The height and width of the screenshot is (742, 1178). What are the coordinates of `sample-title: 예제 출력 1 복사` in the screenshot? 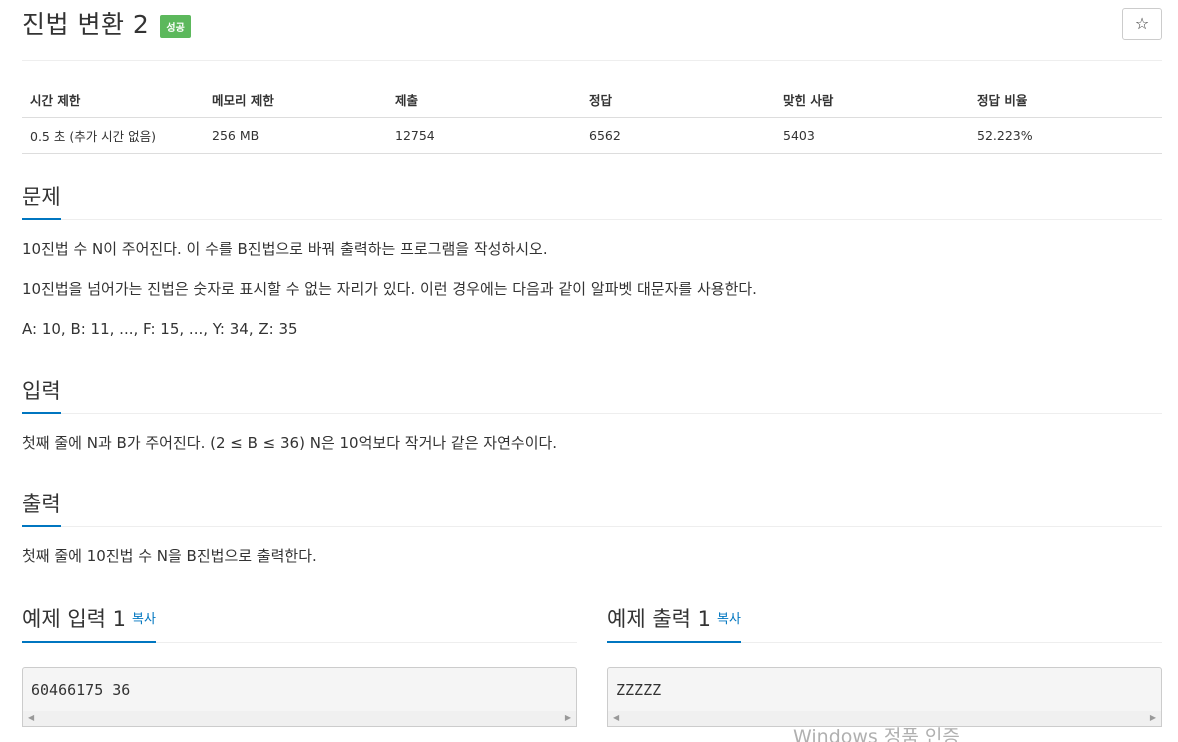 It's located at (674, 623).